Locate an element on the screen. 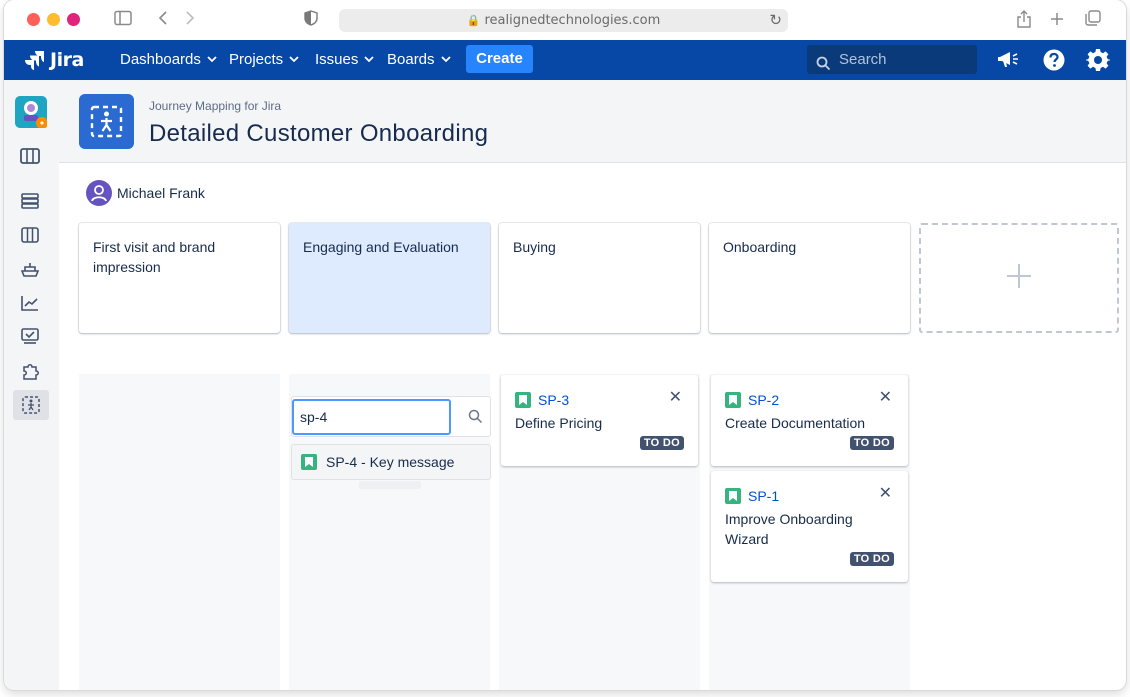 Image resolution: width=1130 pixels, height=697 pixels. stage-card-onboarding: Onboarding is located at coordinates (809, 278).